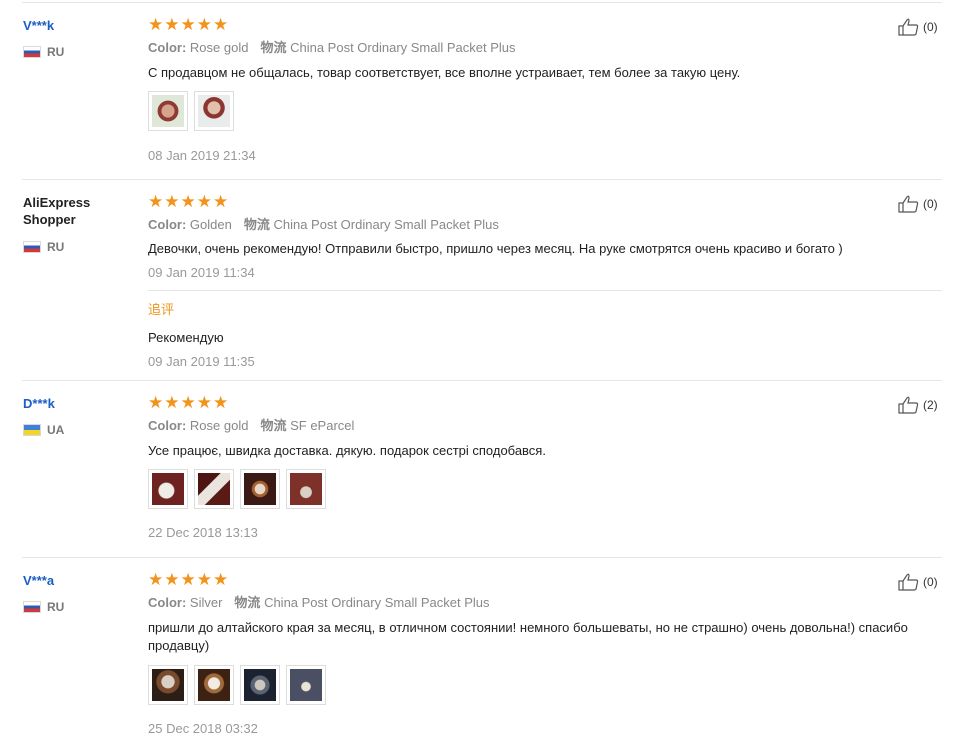 The image size is (963, 747). I want to click on reviewer-country: UA, so click(43, 430).